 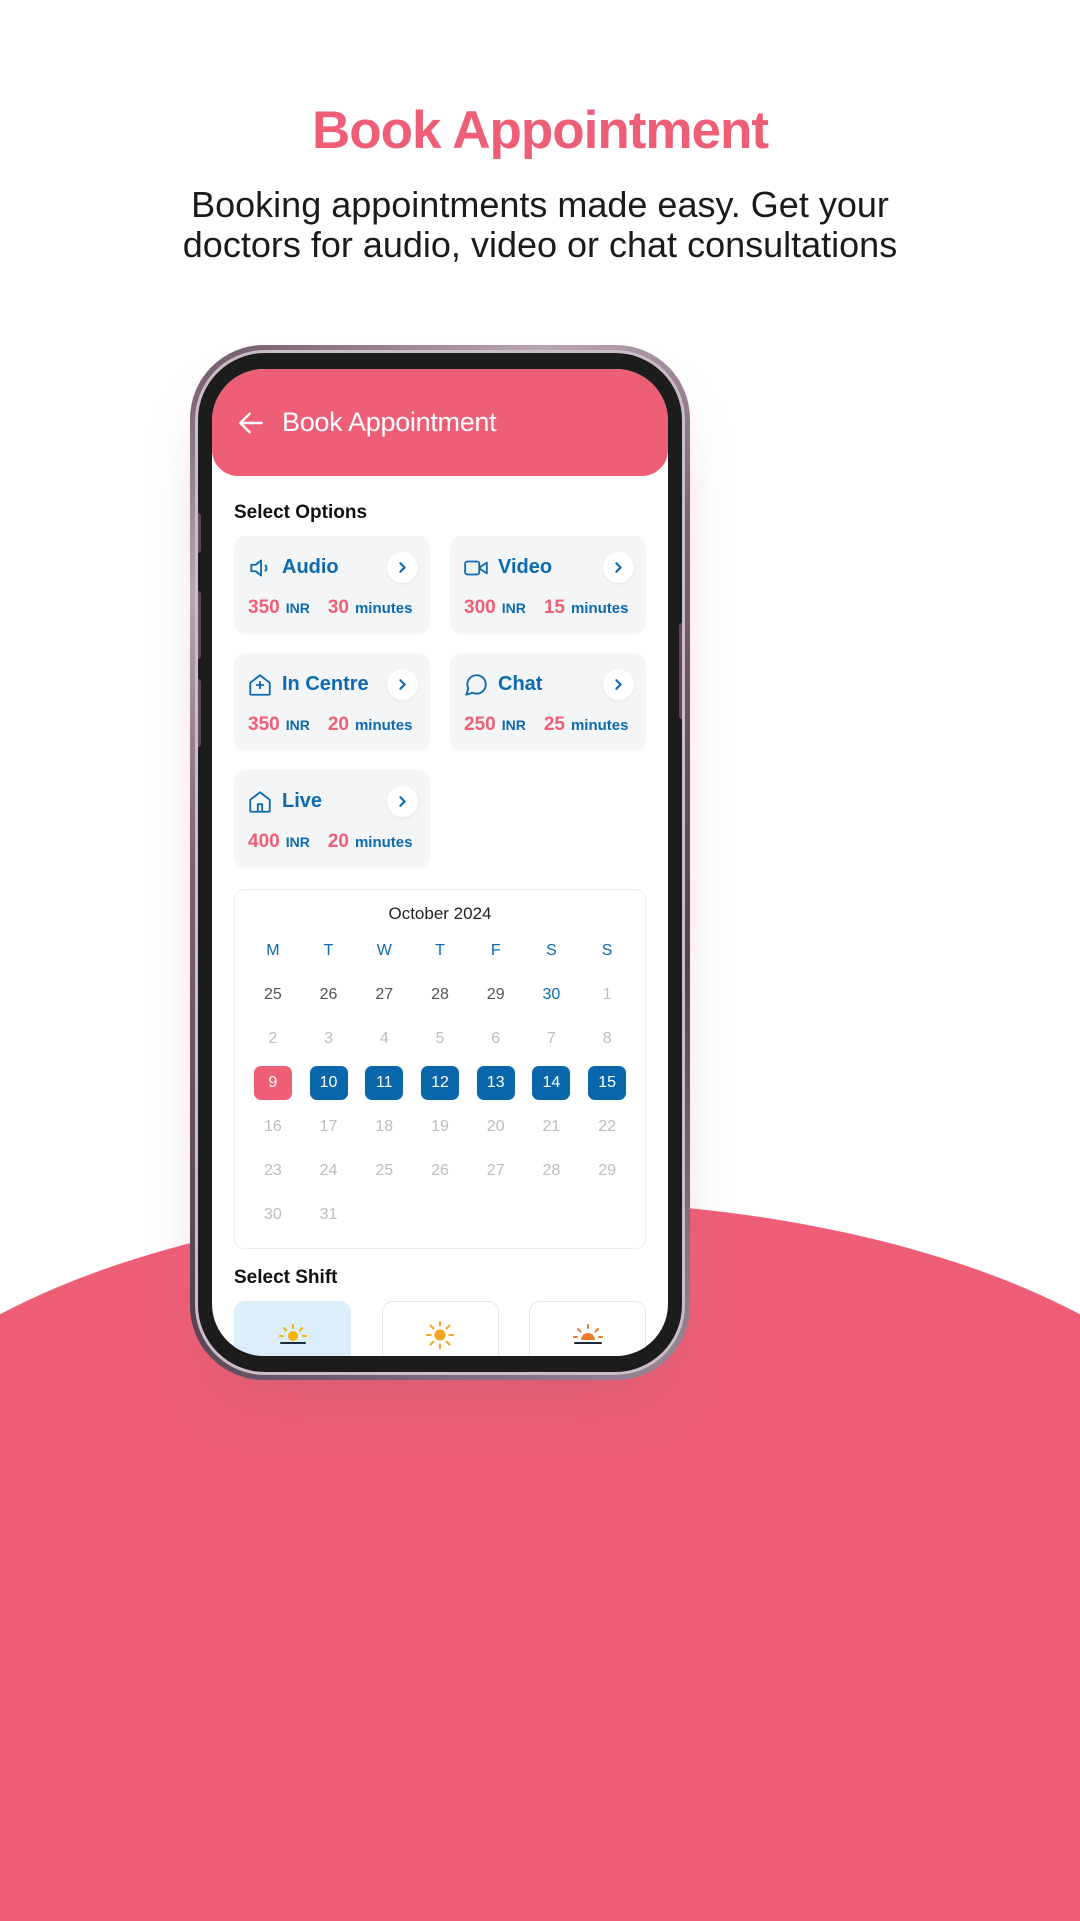 I want to click on option-card-audio: Audio 350 INR 30 minutes, so click(x=332, y=584).